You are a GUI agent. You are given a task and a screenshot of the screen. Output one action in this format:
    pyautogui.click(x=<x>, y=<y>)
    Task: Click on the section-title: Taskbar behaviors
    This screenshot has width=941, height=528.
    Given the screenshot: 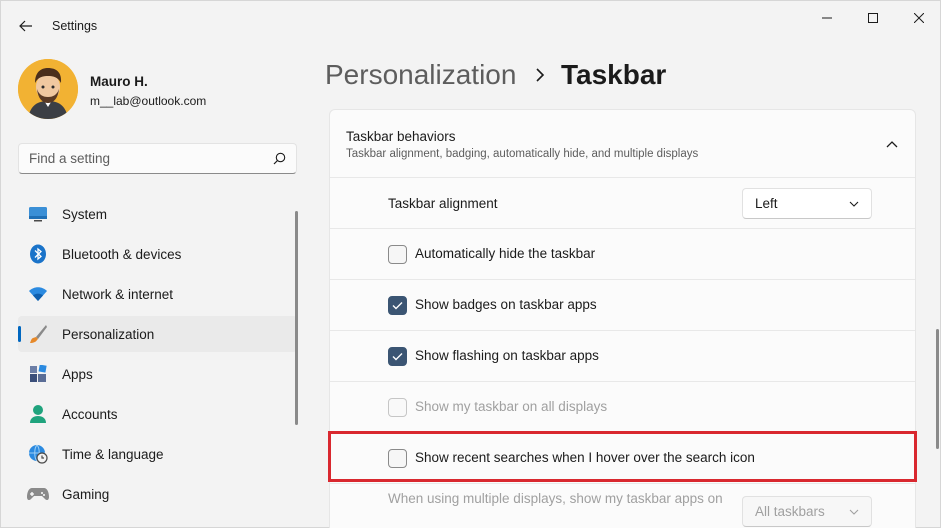 What is the action you would take?
    pyautogui.click(x=401, y=136)
    